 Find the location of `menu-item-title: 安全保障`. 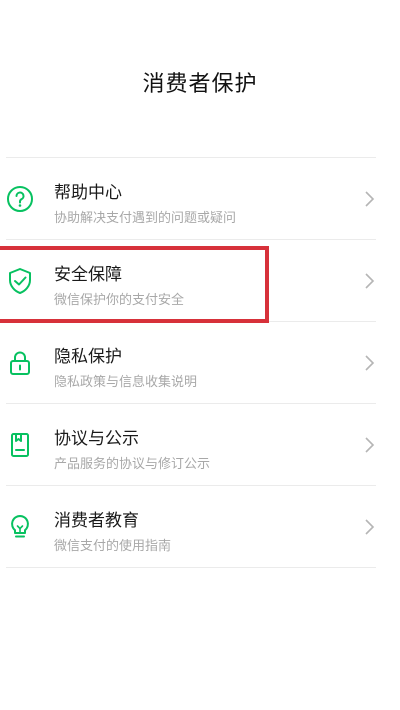

menu-item-title: 安全保障 is located at coordinates (88, 275).